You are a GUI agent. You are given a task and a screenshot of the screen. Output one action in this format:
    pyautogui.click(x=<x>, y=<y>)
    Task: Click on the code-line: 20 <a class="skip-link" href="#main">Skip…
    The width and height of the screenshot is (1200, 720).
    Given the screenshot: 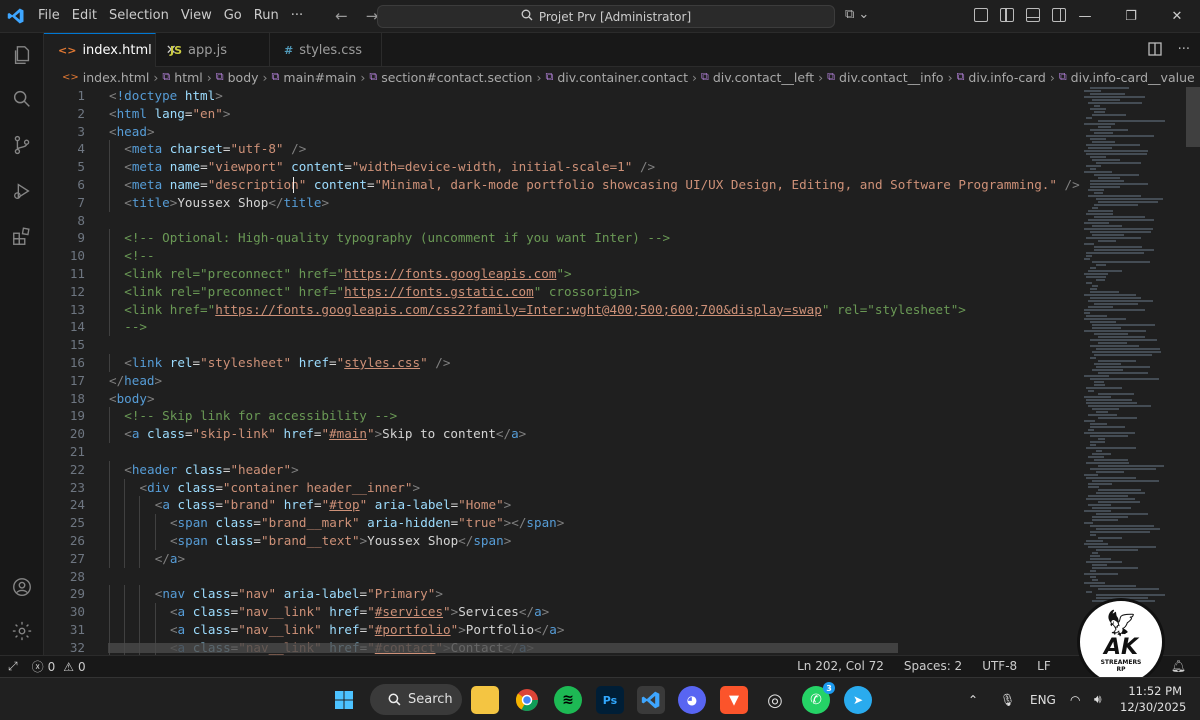 What is the action you would take?
    pyautogui.click(x=562, y=434)
    